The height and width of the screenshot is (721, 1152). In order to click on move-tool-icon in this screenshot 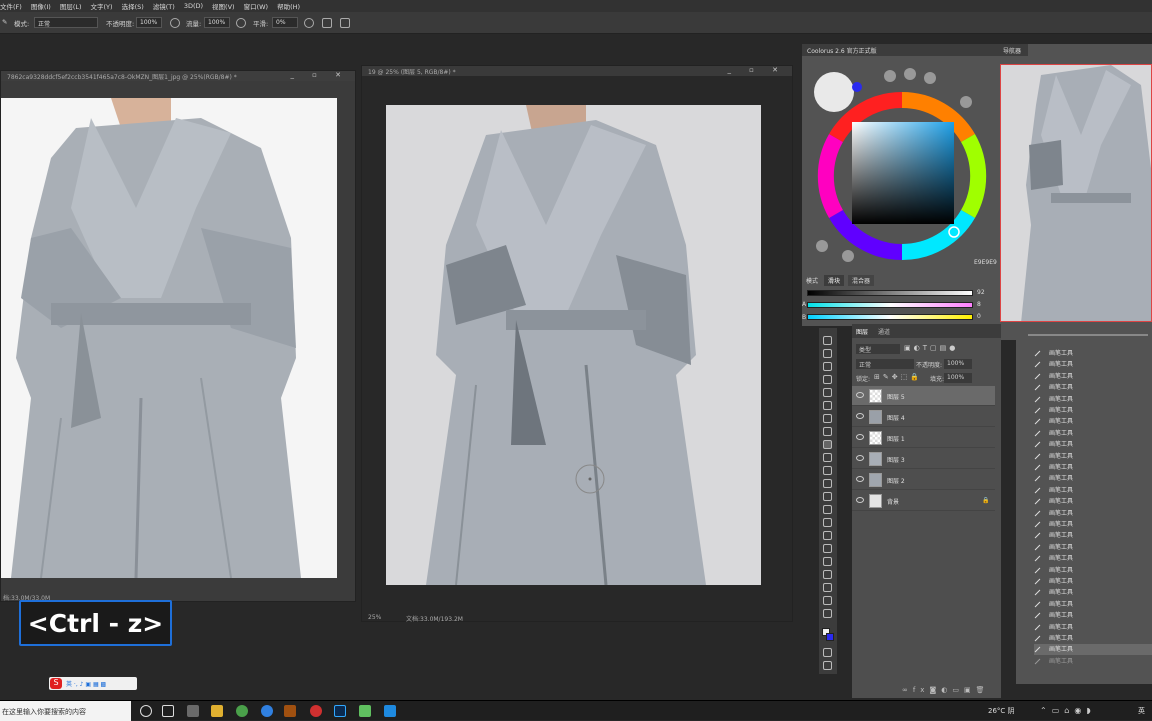, I will do `click(827, 340)`.